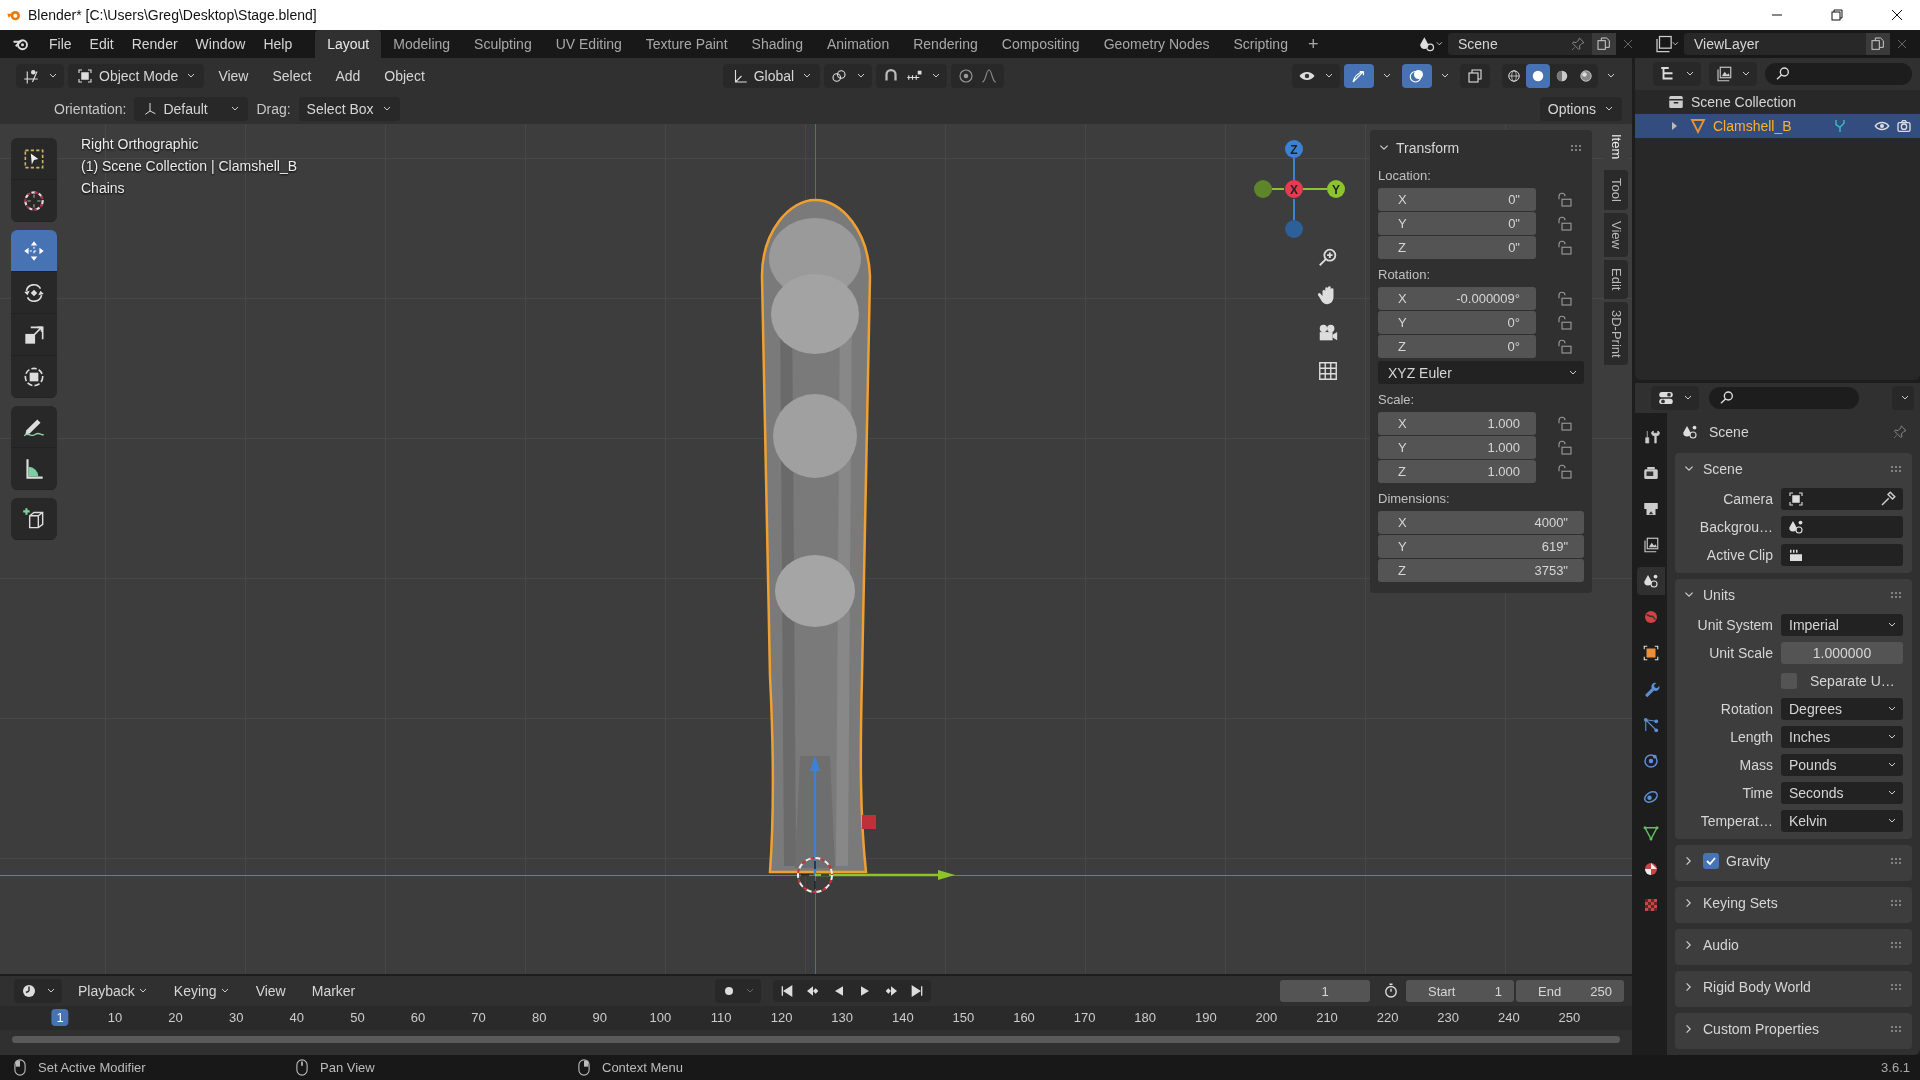 The image size is (1920, 1080). I want to click on proportional-edit-button, so click(978, 76).